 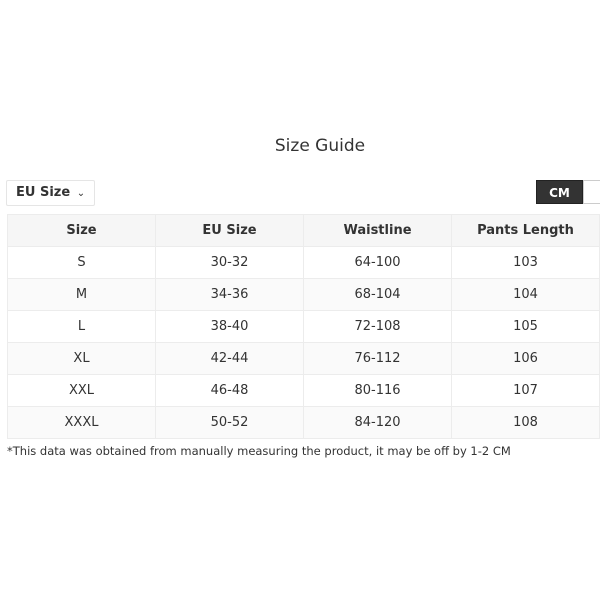 I want to click on table-row: XXXL 50-52 84-120 108, so click(x=303, y=422).